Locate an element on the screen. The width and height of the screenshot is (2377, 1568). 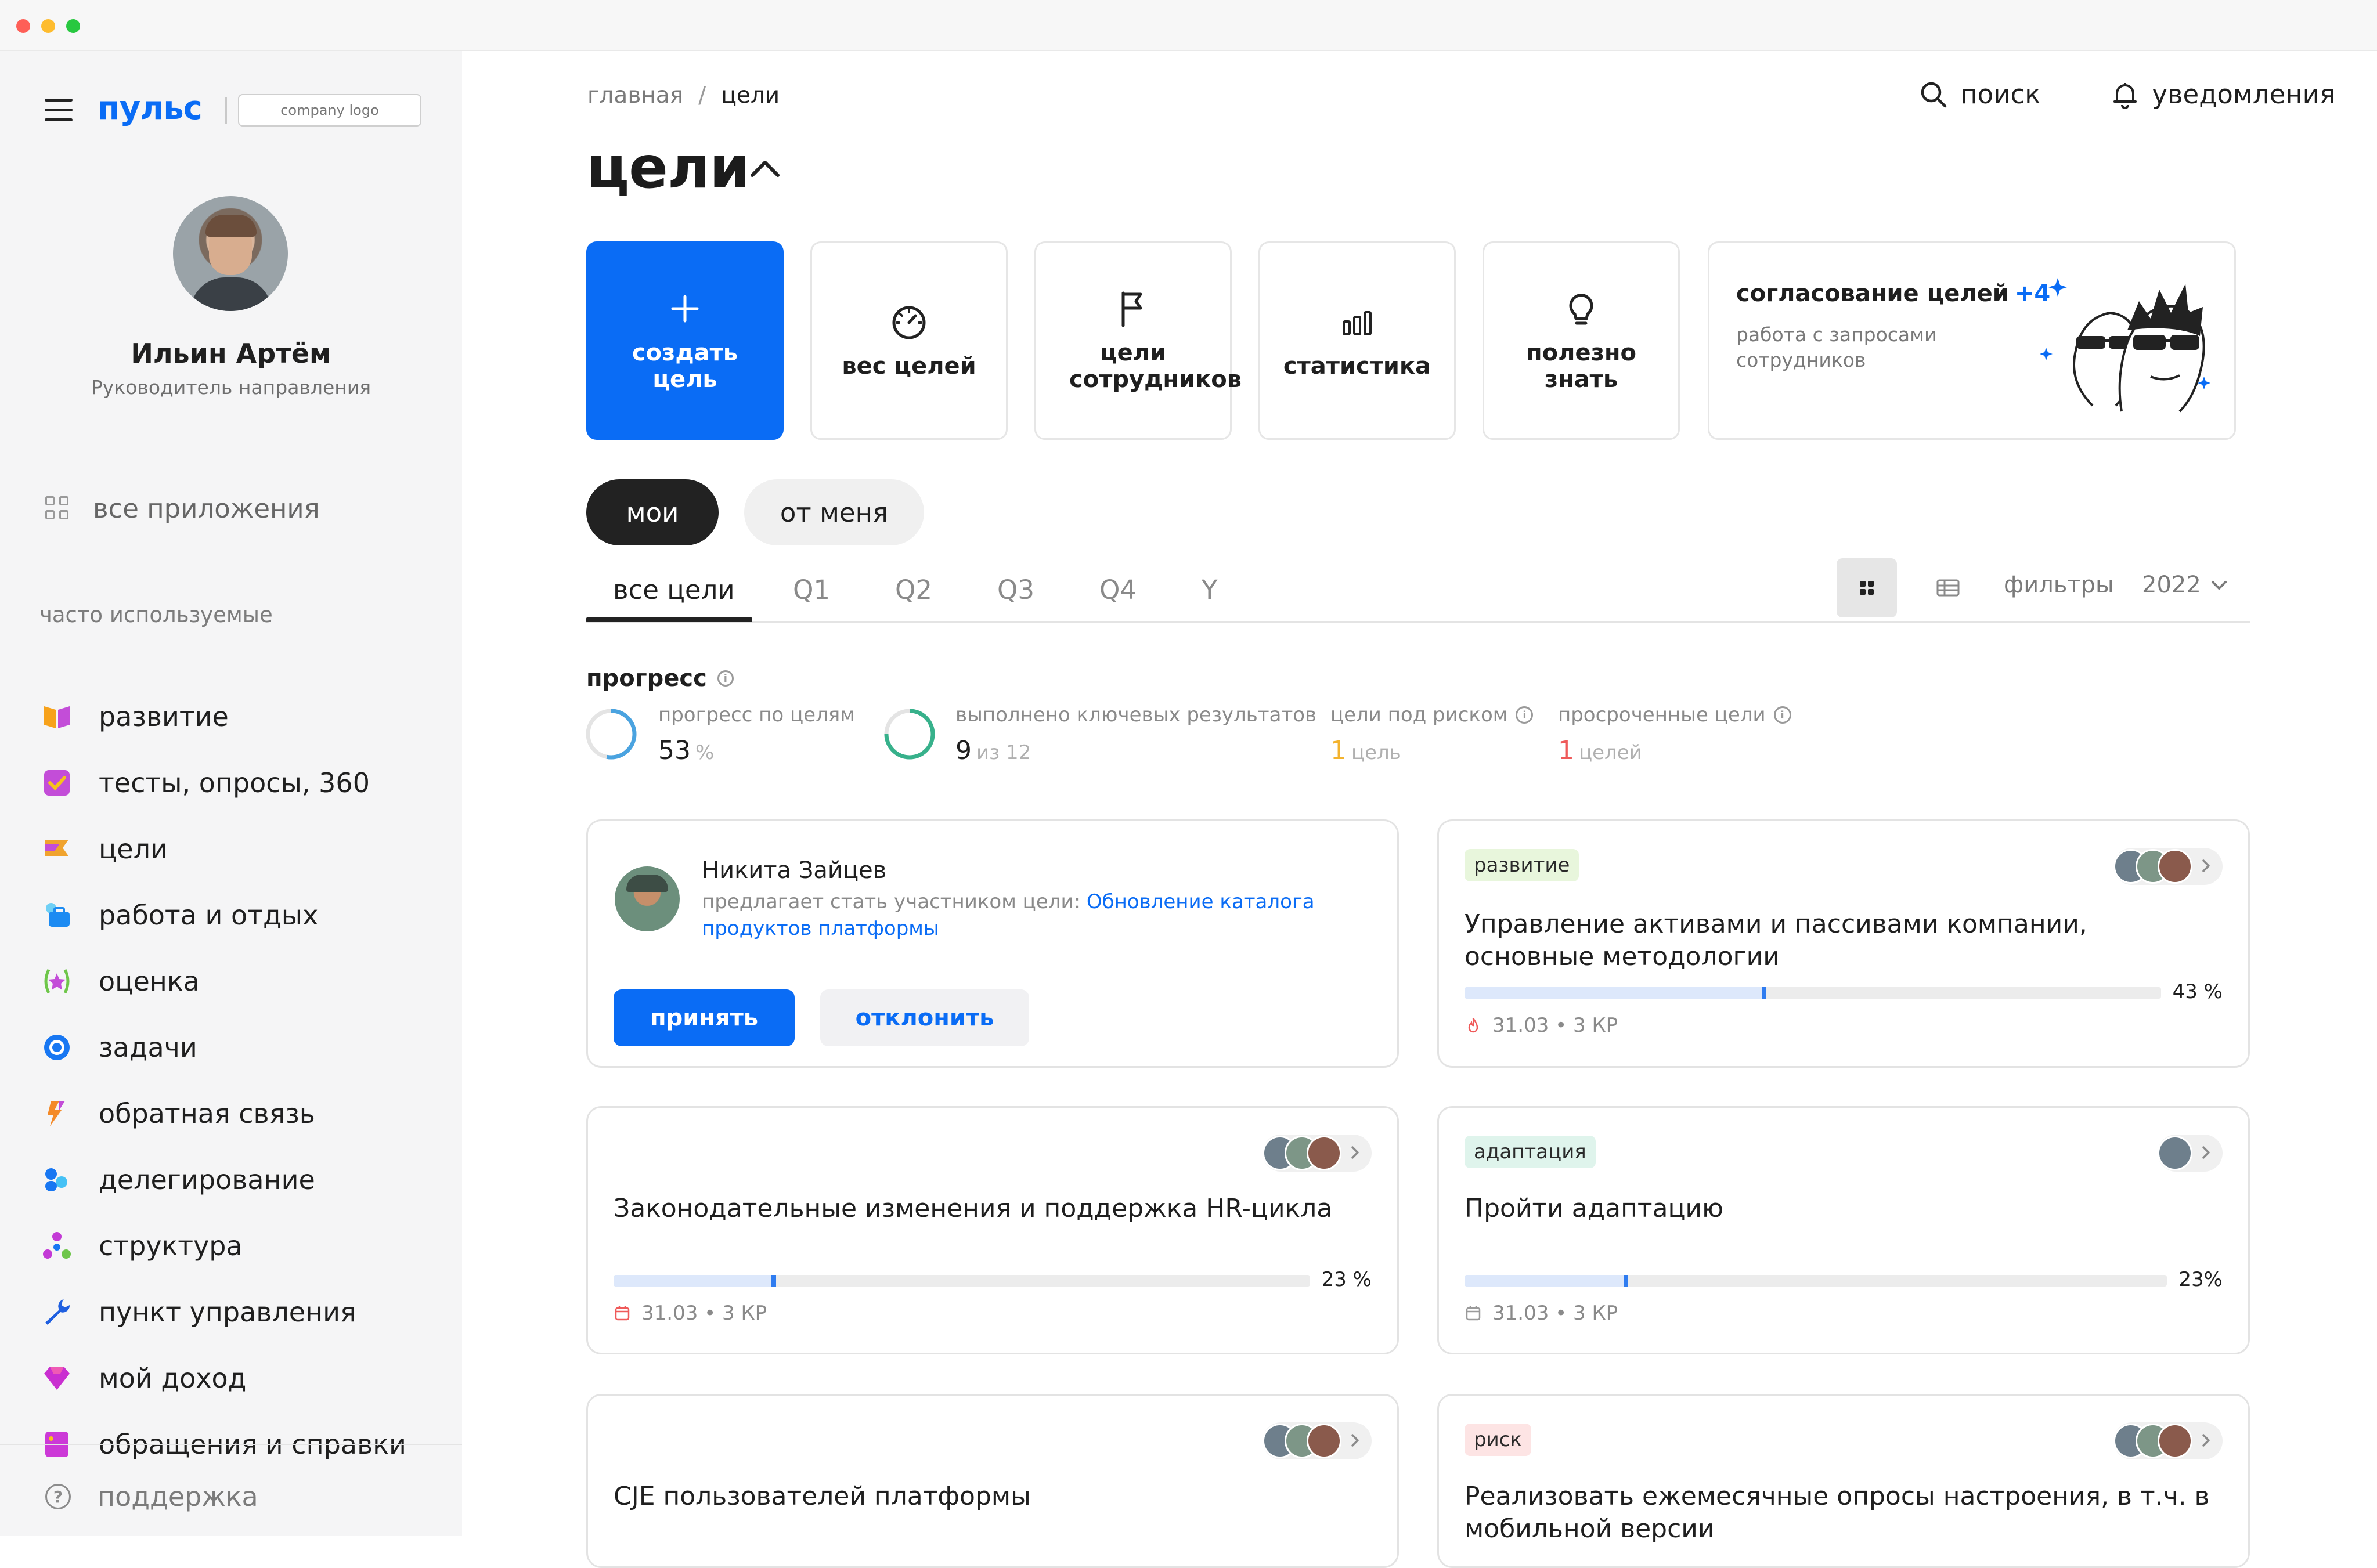
breadcrumb-current: цели is located at coordinates (751, 95).